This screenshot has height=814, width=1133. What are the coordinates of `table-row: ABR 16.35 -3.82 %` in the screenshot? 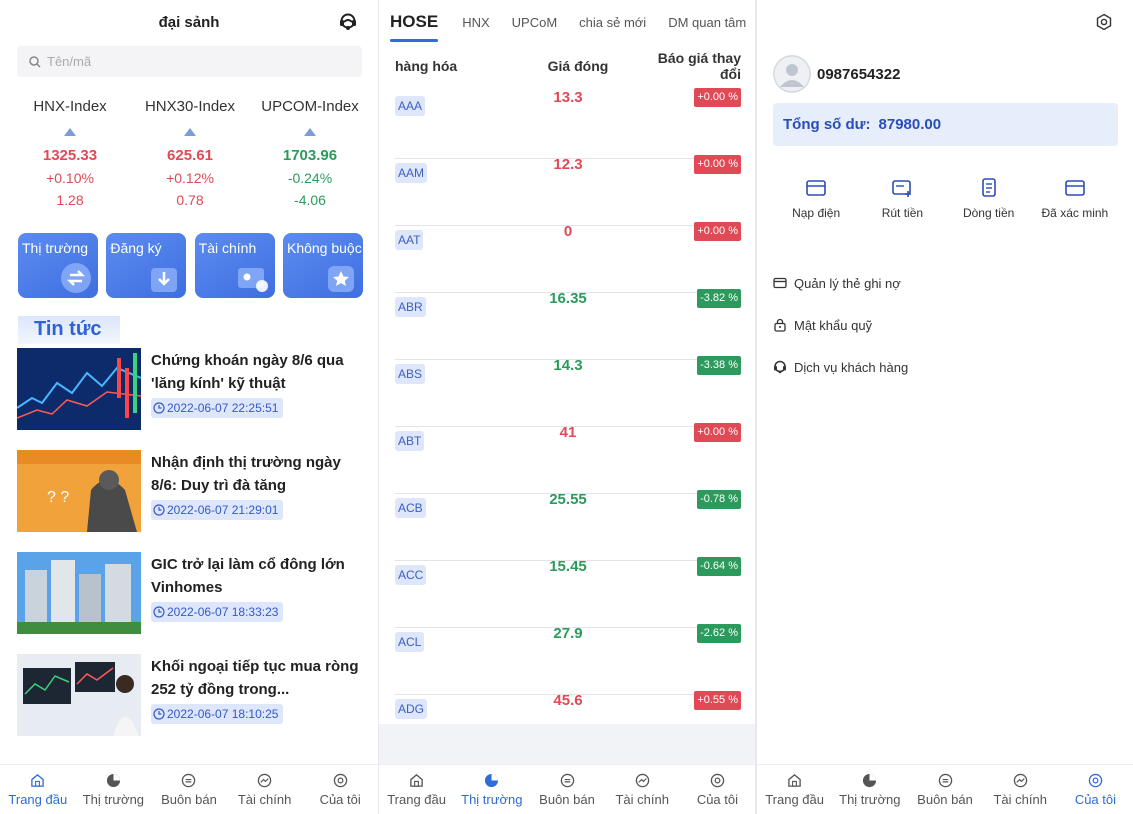 It's located at (568, 324).